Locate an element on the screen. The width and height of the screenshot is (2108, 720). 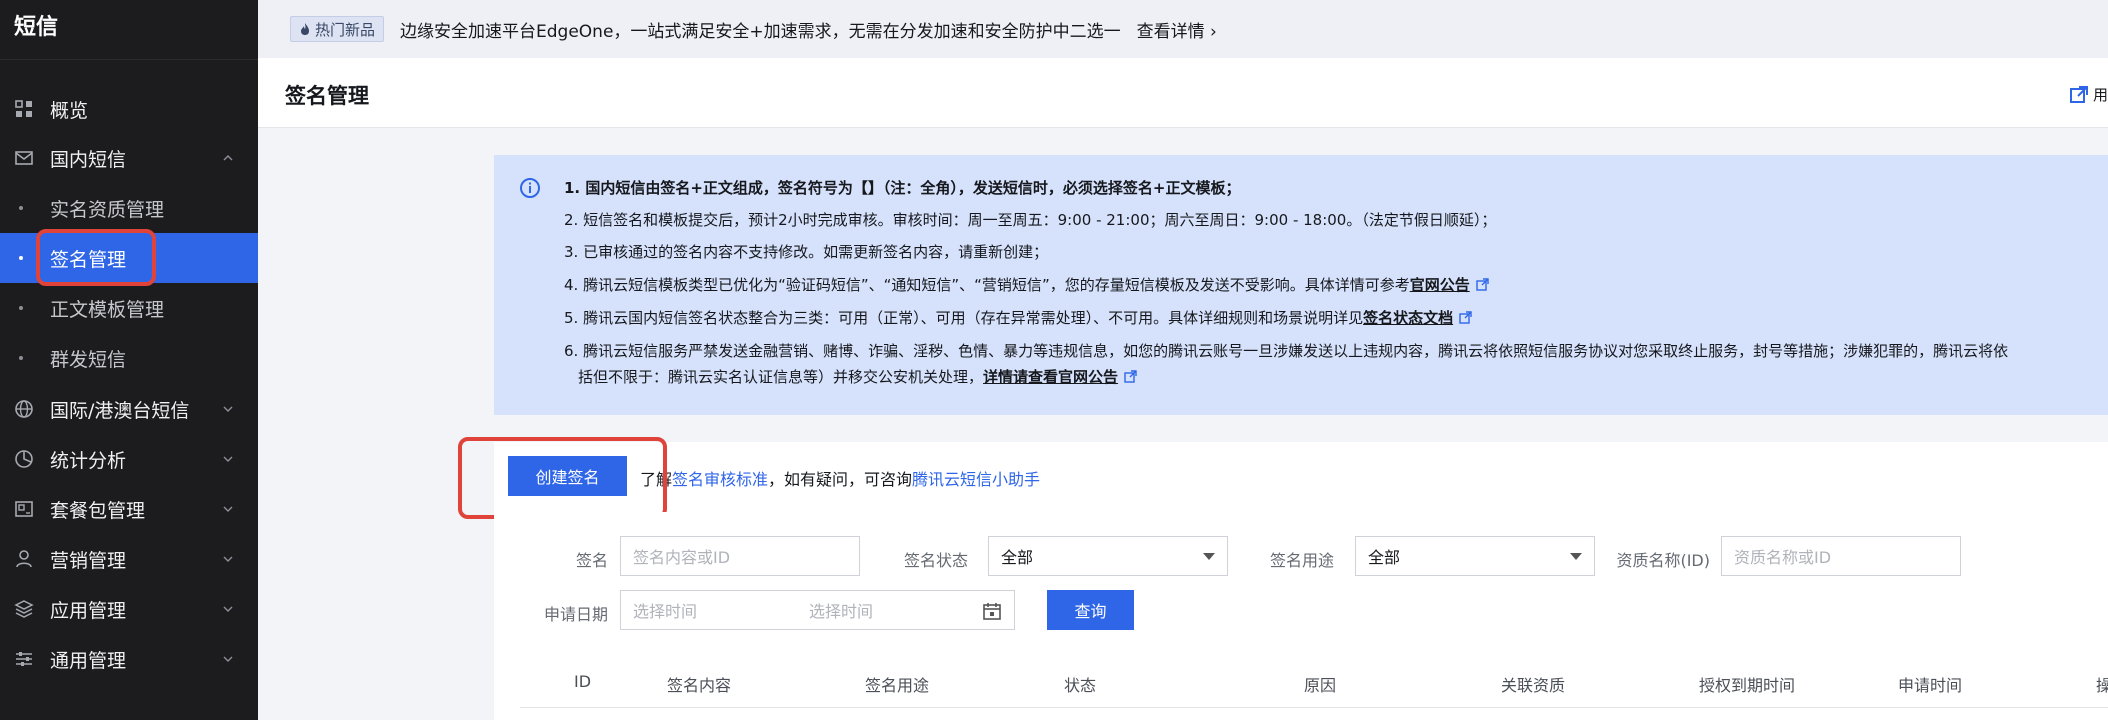
chevron-up-icon is located at coordinates (228, 158).